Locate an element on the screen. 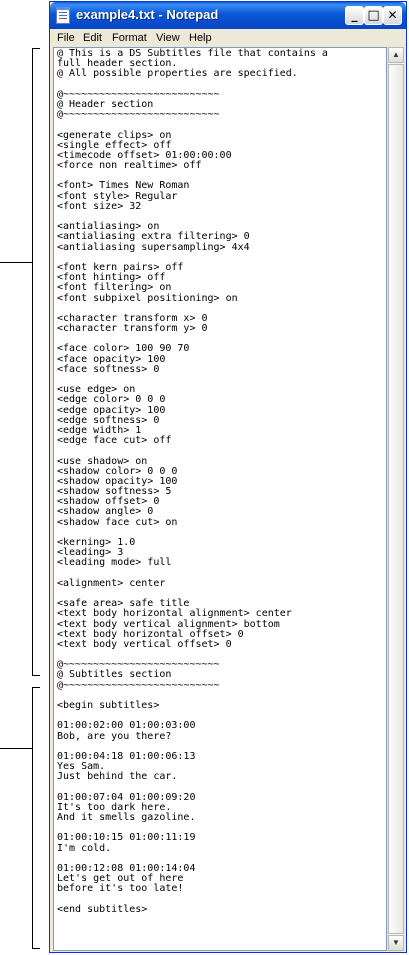 Image resolution: width=409 pixels, height=955 pixels. menu-help: Help is located at coordinates (200, 38).